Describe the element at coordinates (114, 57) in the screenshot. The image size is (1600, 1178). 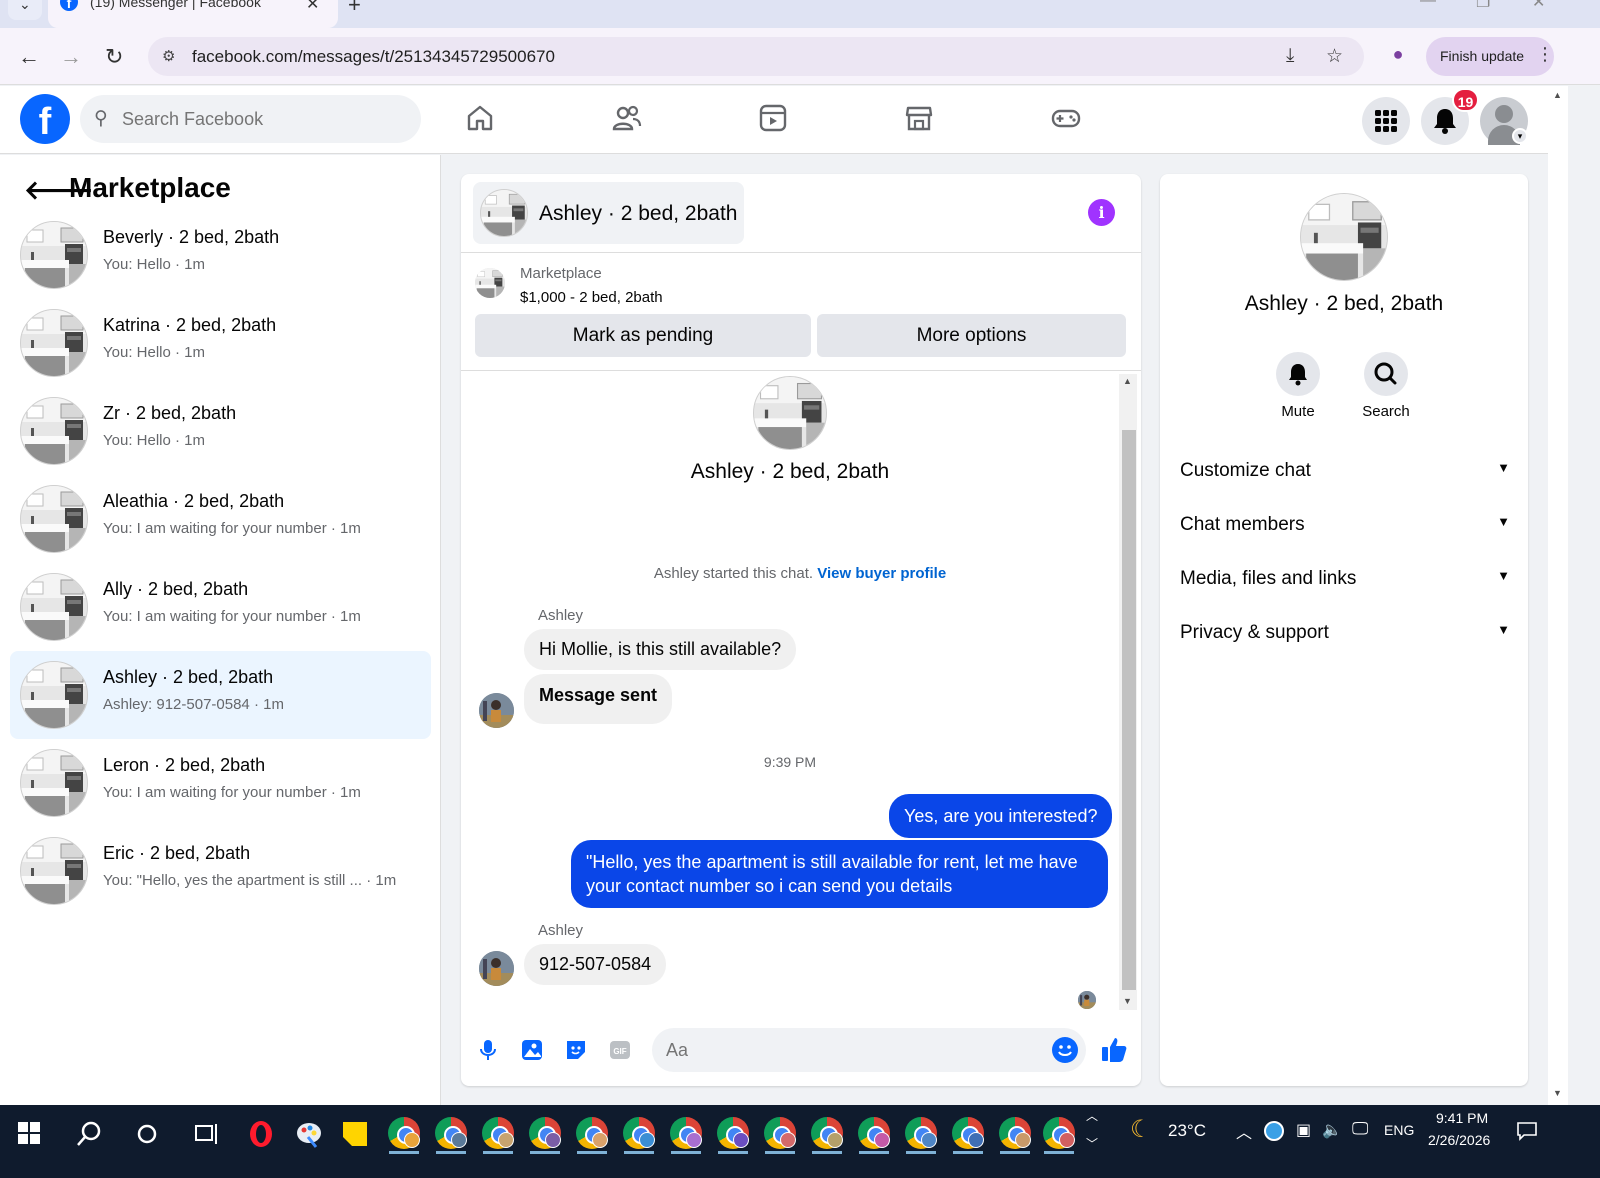
I see `reload-icon: ↻` at that location.